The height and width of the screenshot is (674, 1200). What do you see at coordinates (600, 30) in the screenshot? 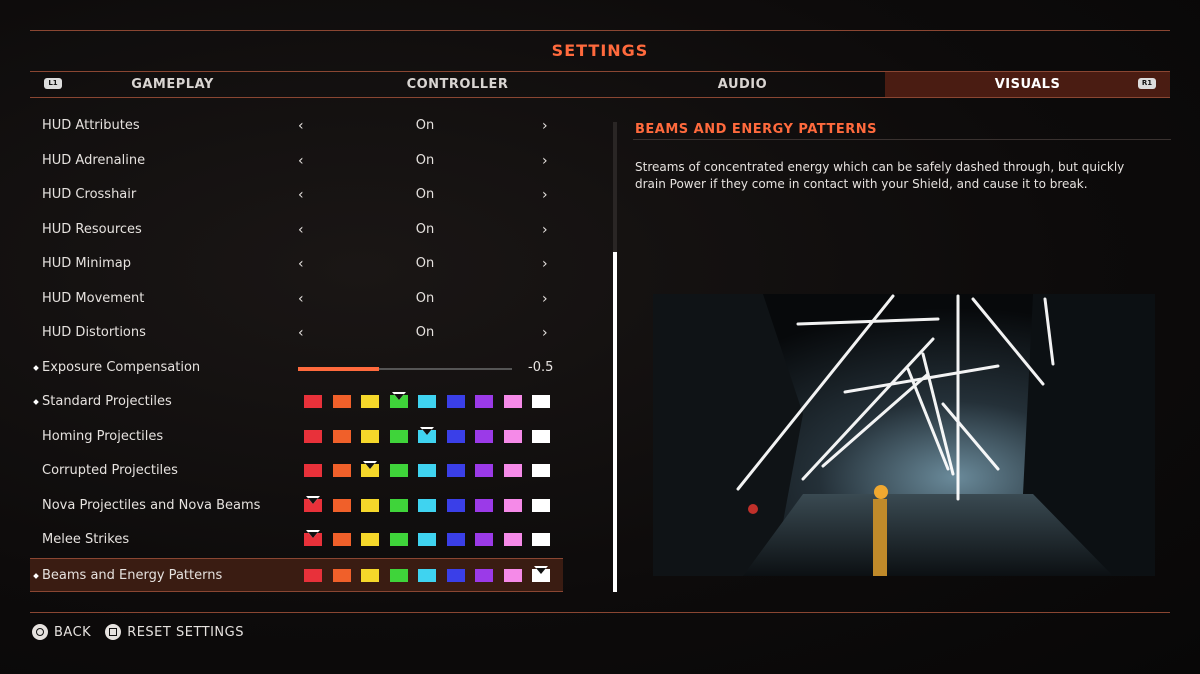
I see `top-divider` at bounding box center [600, 30].